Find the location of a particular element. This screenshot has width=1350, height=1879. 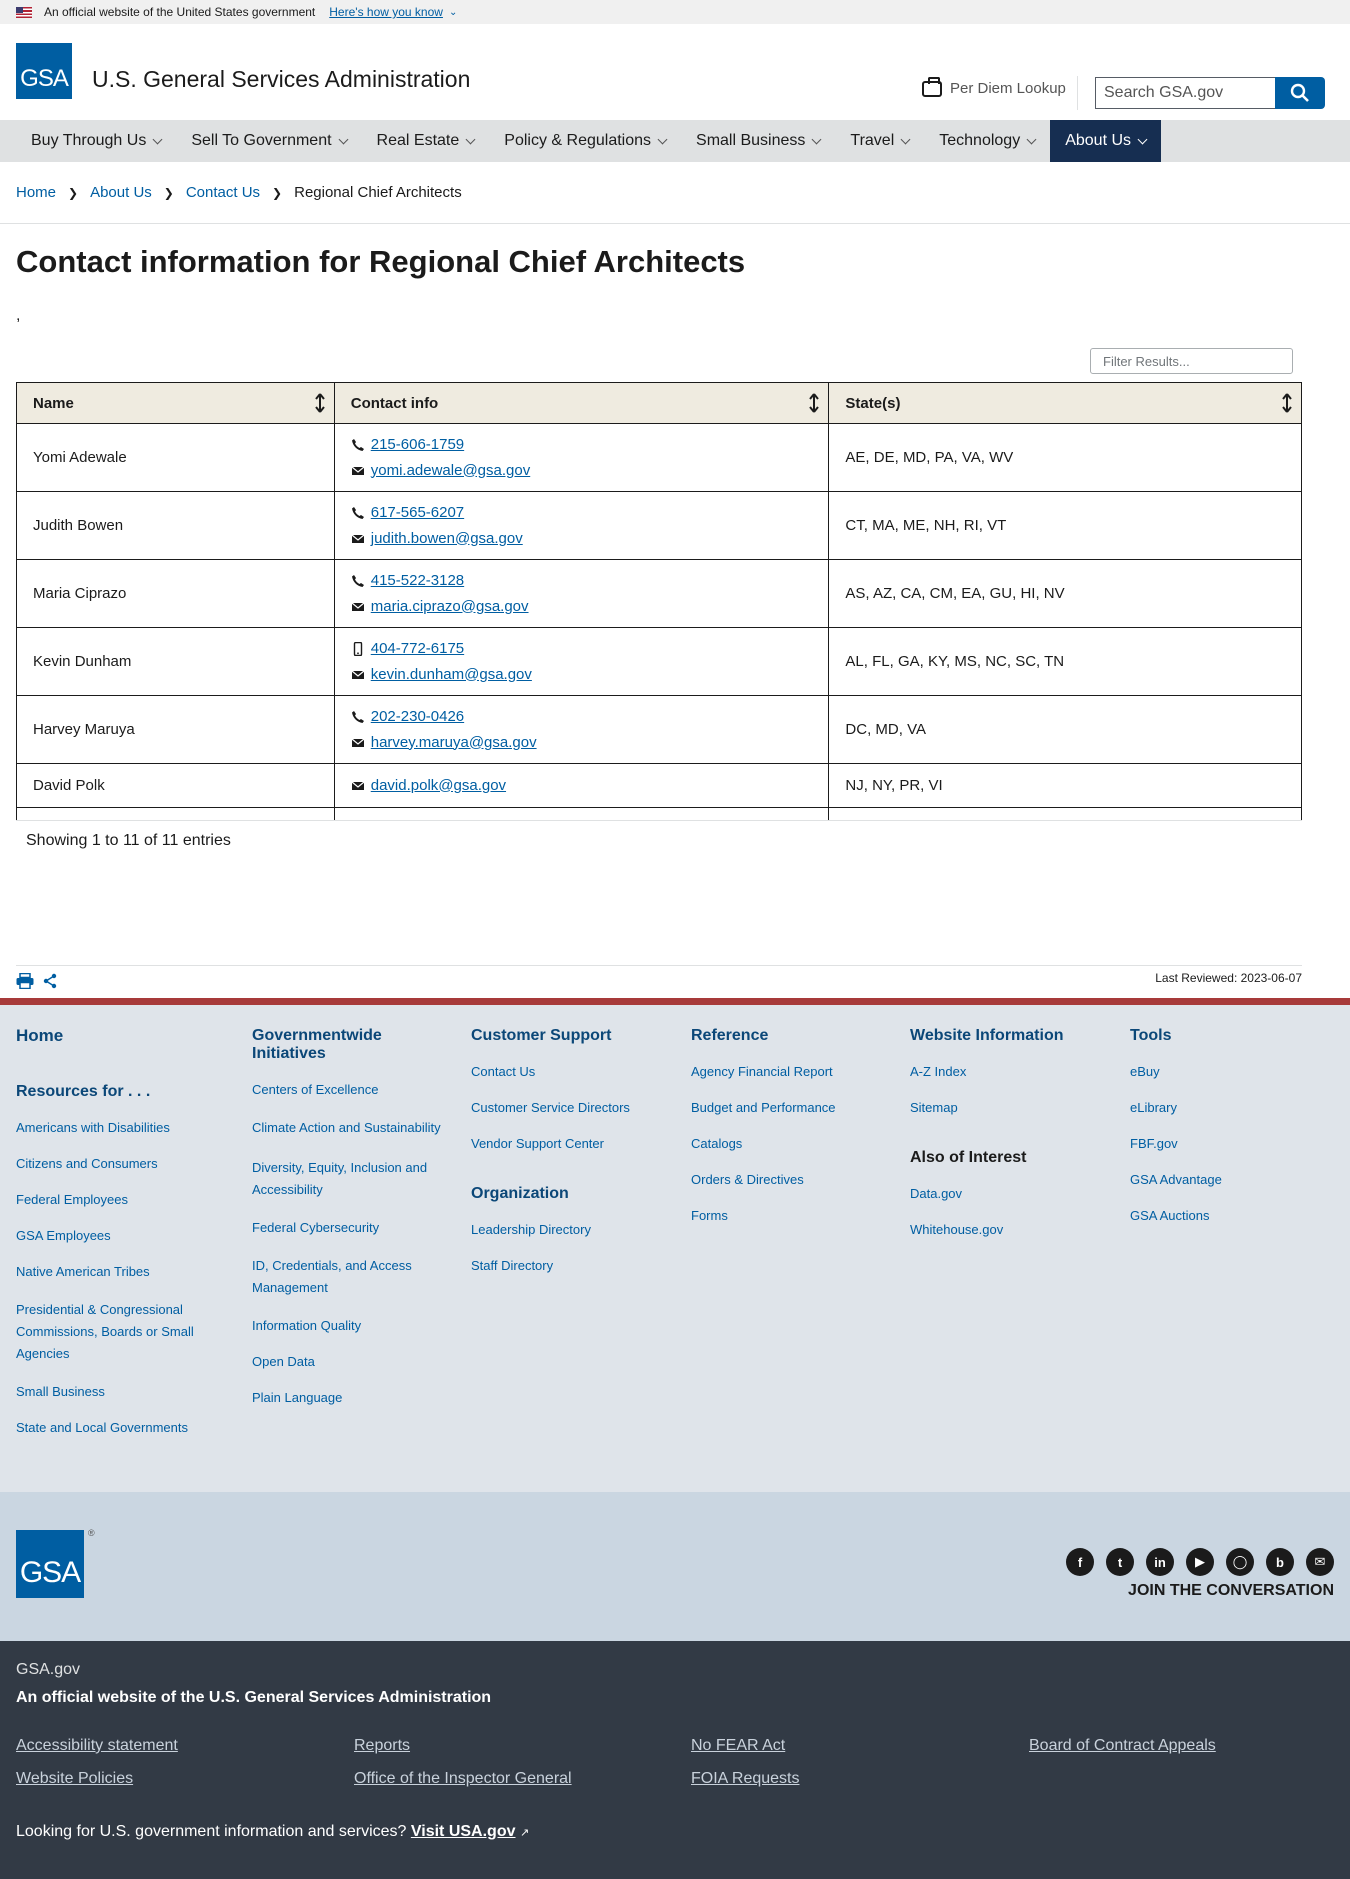

footer-link: Small Business is located at coordinates (116, 1392).